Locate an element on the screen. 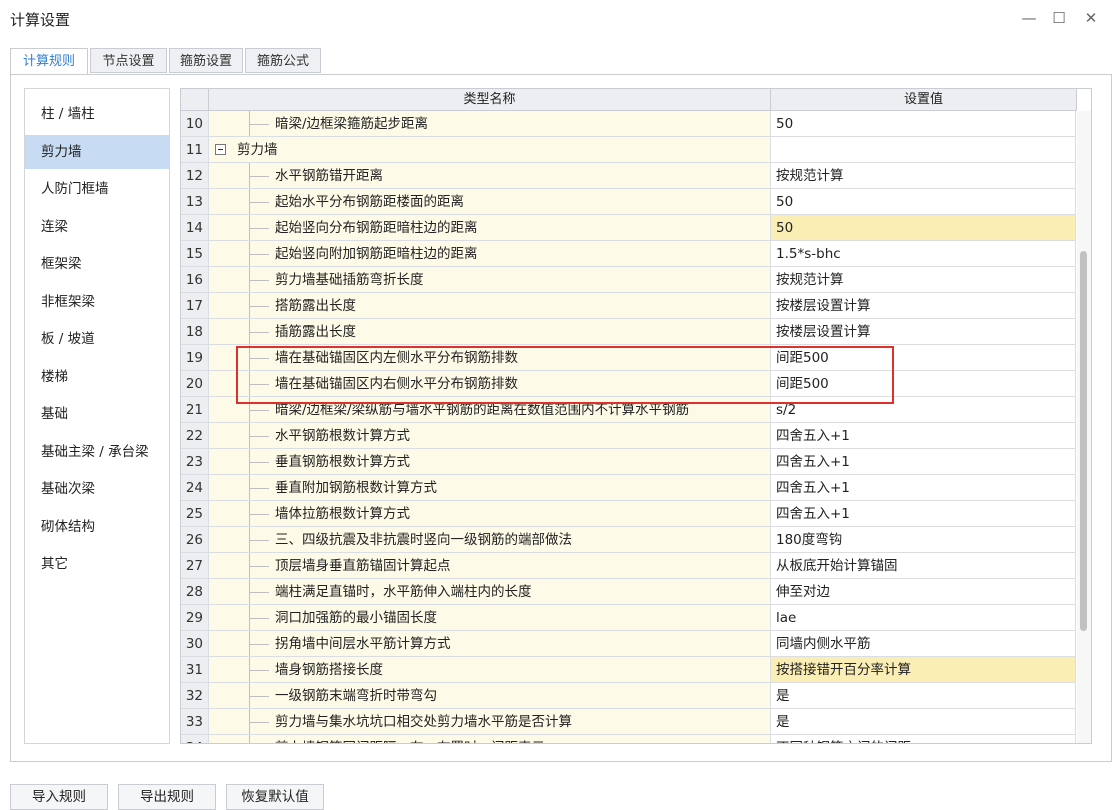  table-row: 14 起始竖向分布钢筋距暗柱边的距离 50 is located at coordinates (628, 228).